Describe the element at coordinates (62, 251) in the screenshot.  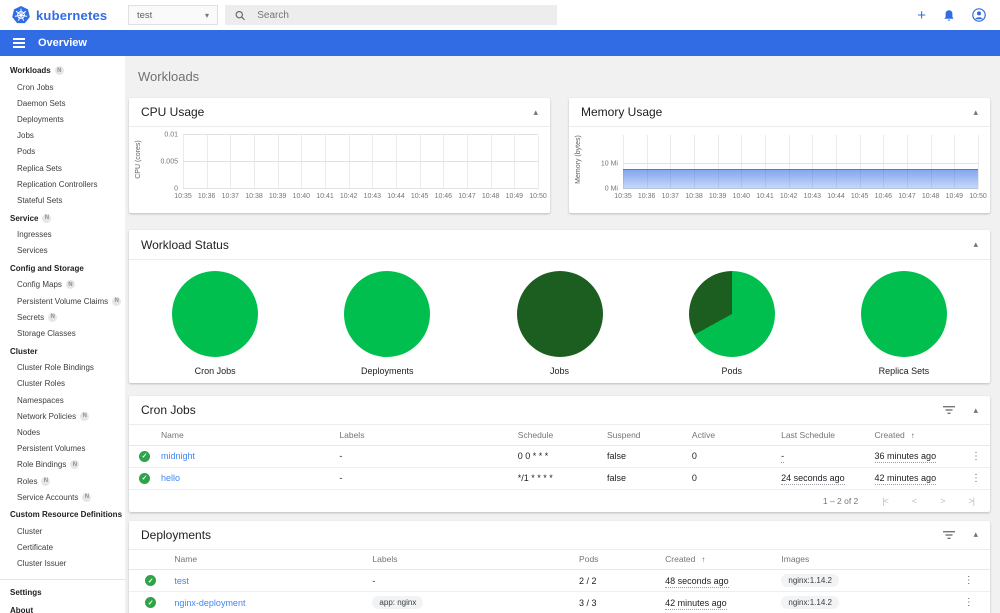
I see `sidebar-item-services: Services` at that location.